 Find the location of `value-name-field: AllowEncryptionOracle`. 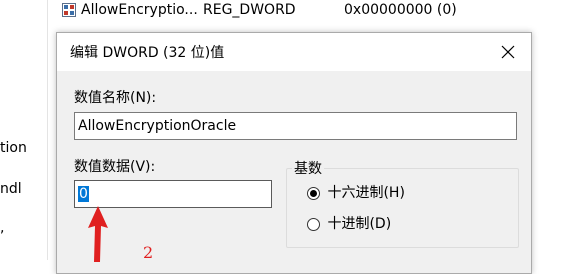

value-name-field: AllowEncryptionOracle is located at coordinates (295, 126).